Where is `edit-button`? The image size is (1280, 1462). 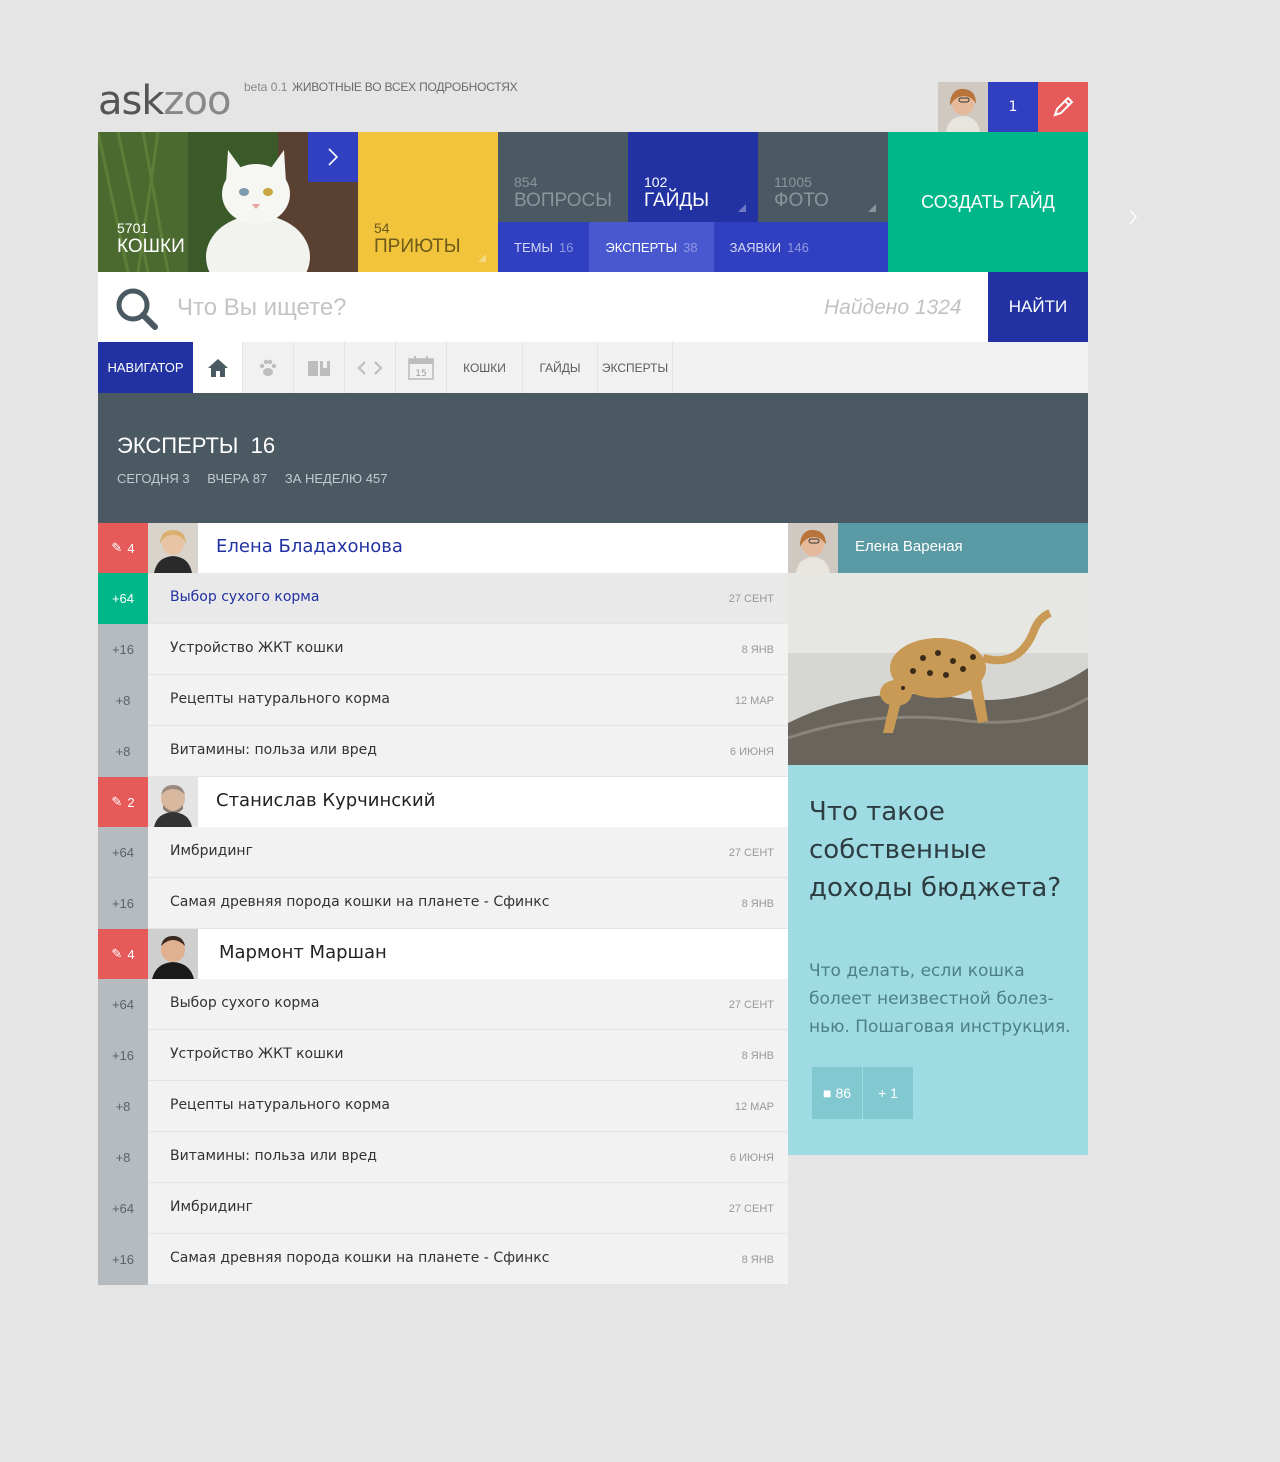
edit-button is located at coordinates (1063, 107).